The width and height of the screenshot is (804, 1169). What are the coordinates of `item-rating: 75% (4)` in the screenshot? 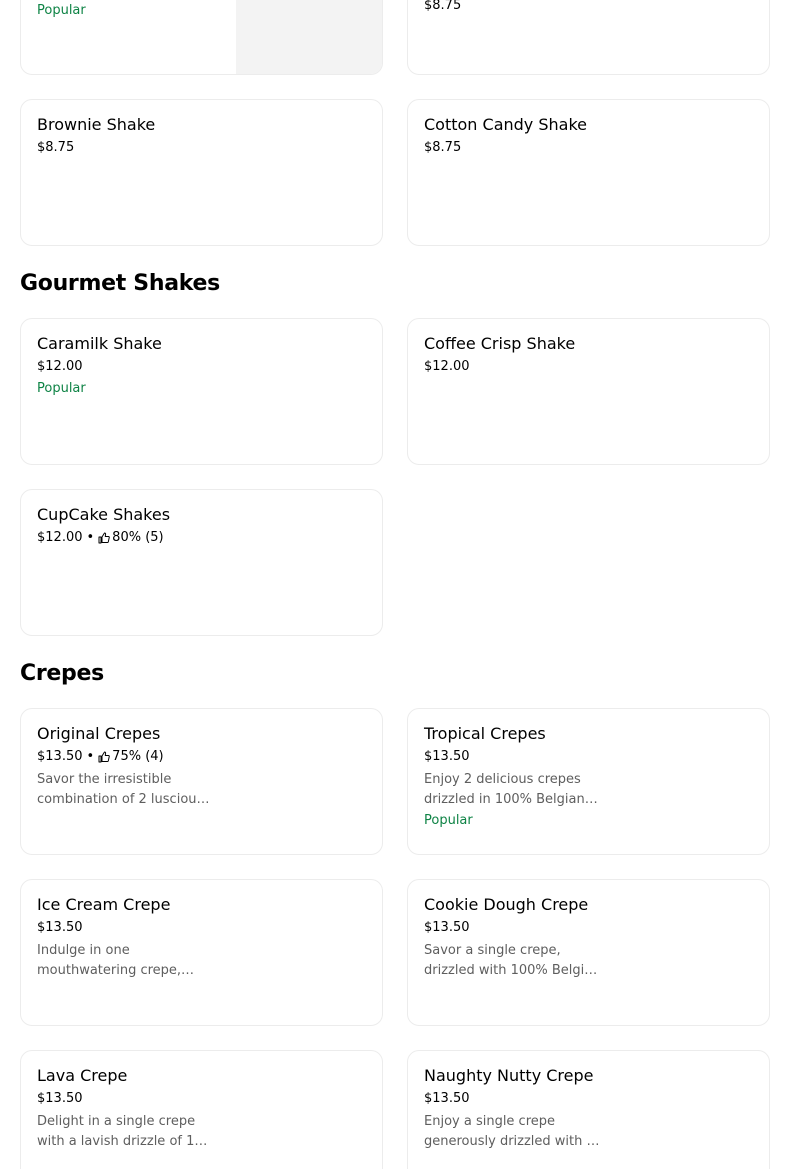 It's located at (138, 756).